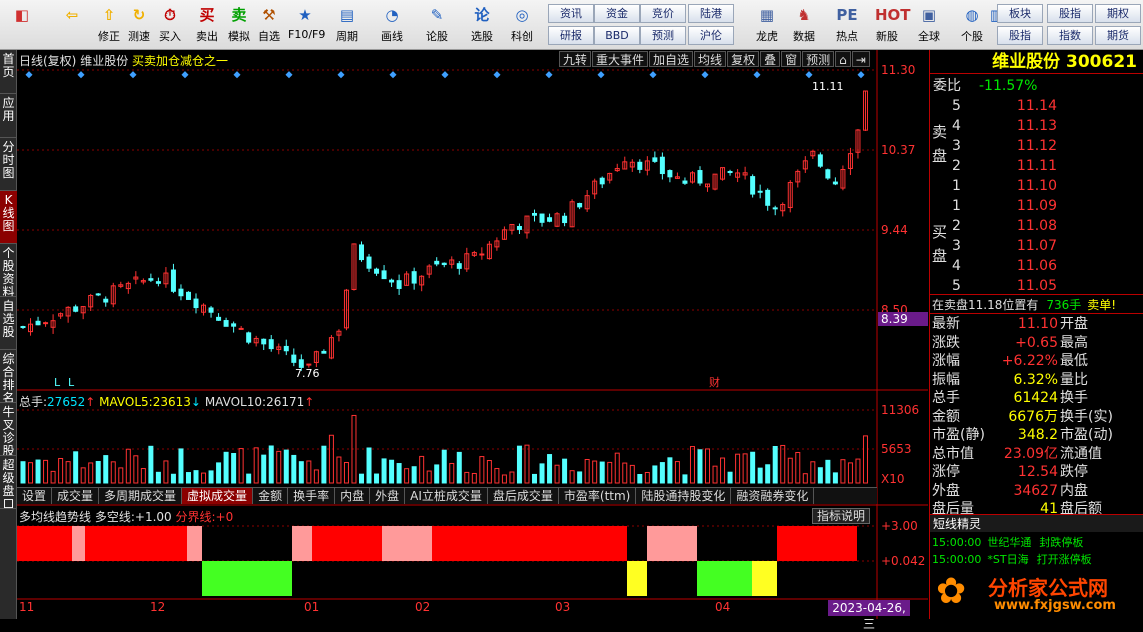 This screenshot has height=632, width=1143. Describe the element at coordinates (929, 25) in the screenshot. I see `toolbar-button-18: ▣ 全球` at that location.